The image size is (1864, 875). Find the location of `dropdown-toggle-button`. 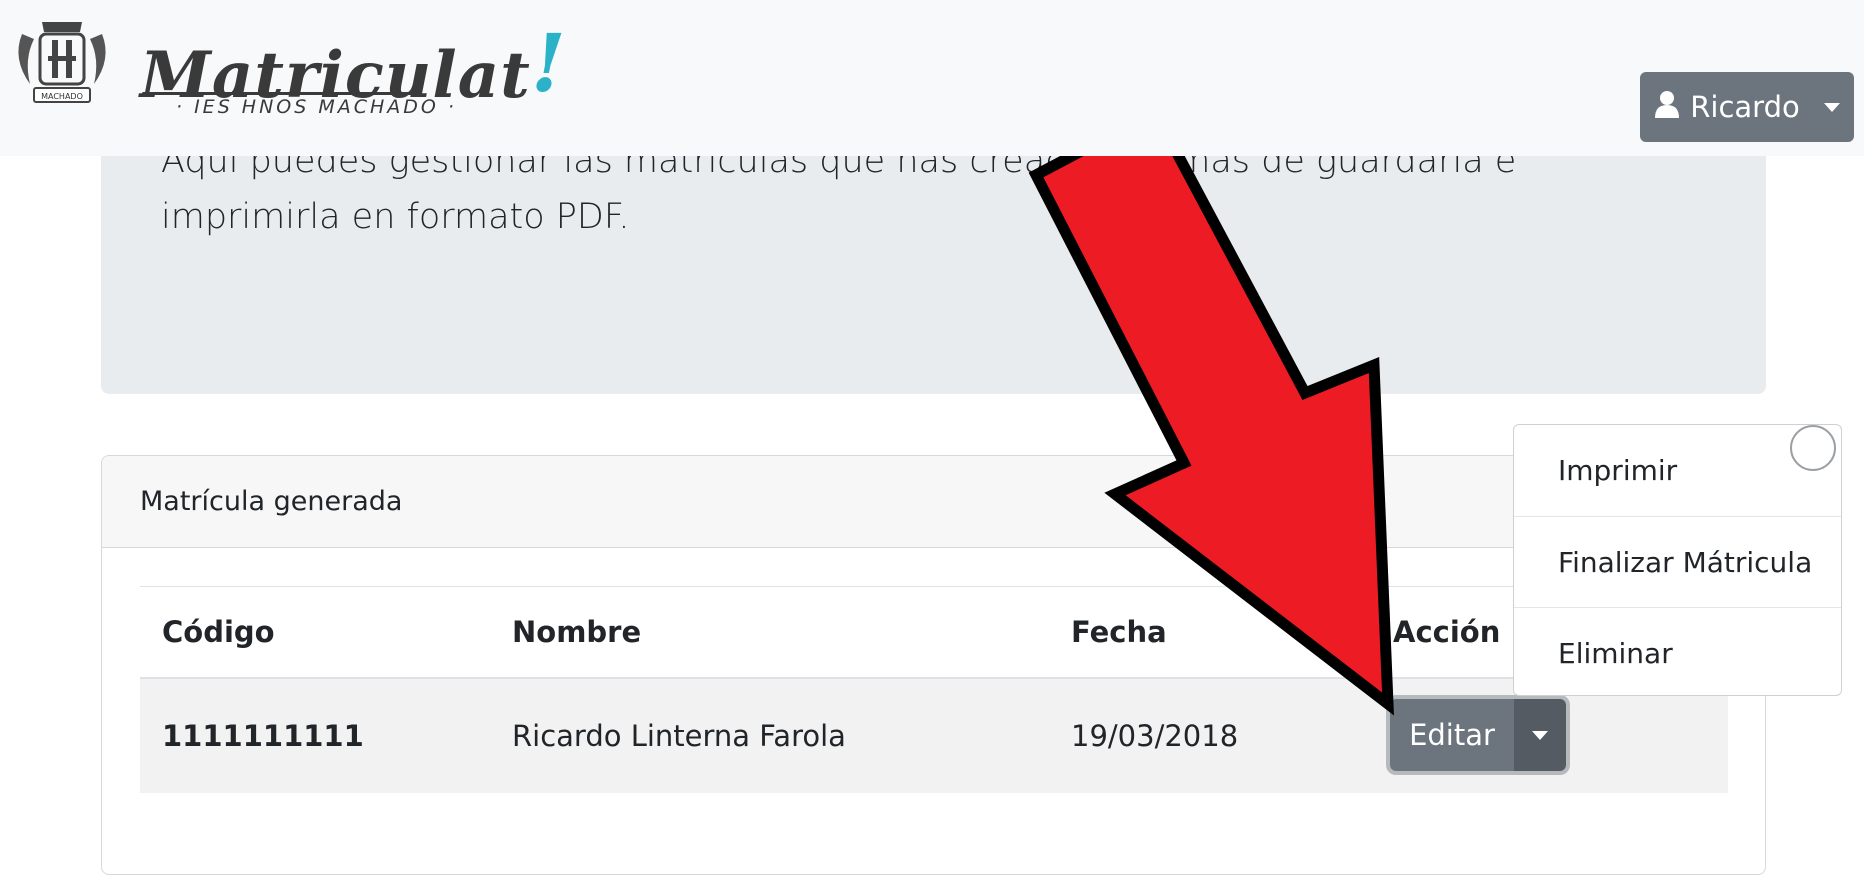

dropdown-toggle-button is located at coordinates (1540, 735).